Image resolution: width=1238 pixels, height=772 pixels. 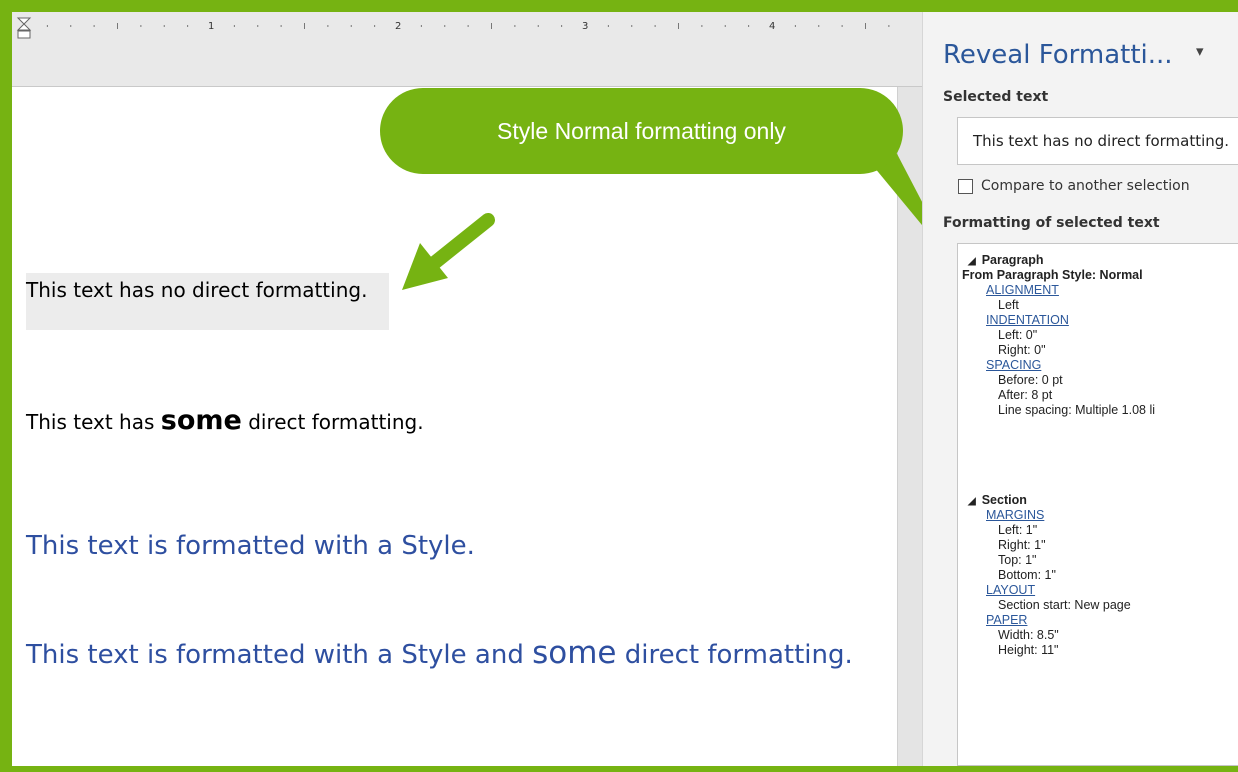 What do you see at coordinates (1028, 635) in the screenshot?
I see `paper-width-value: Width: 8.5"` at bounding box center [1028, 635].